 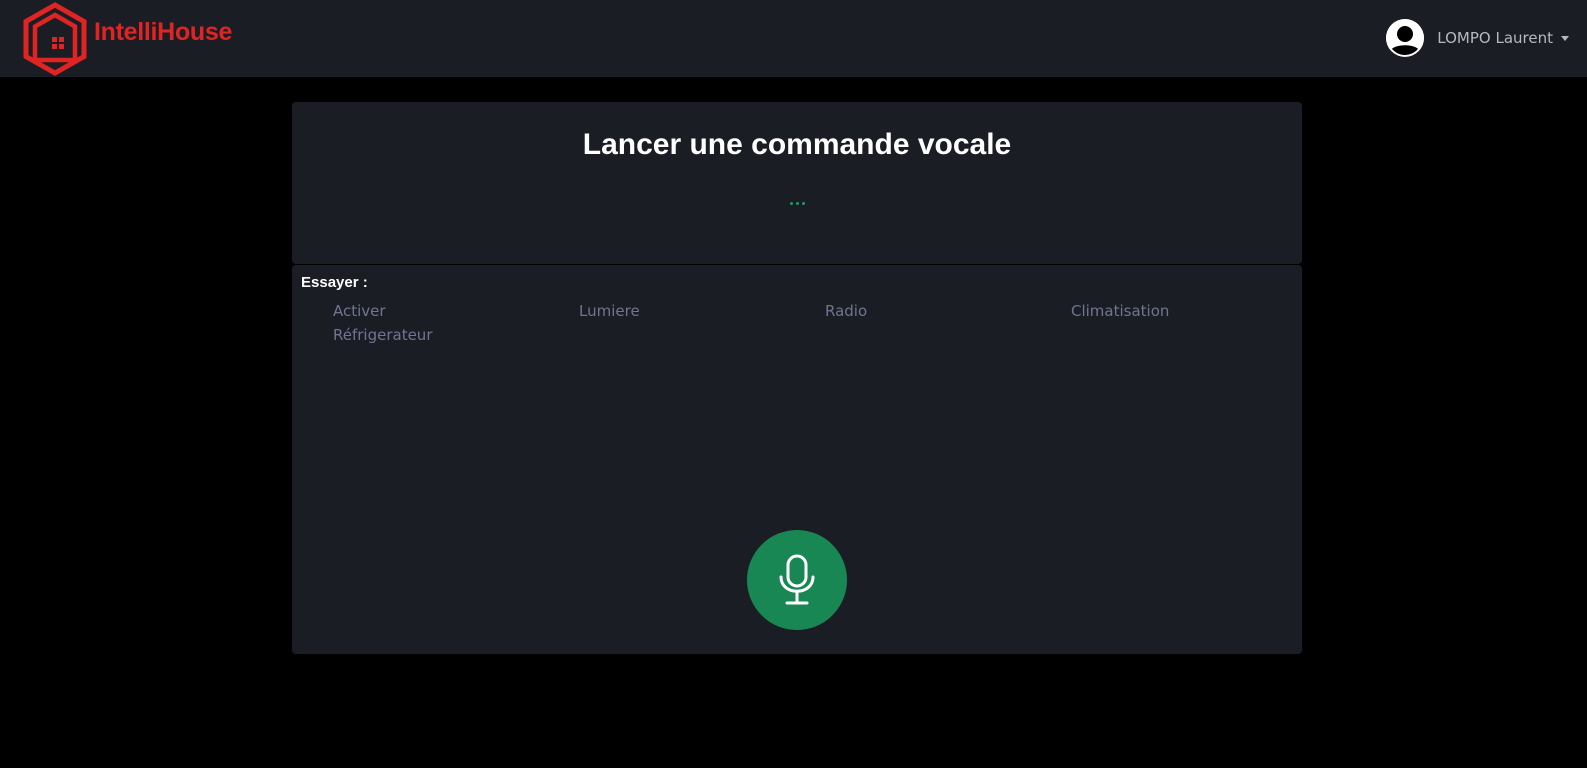 What do you see at coordinates (948, 311) in the screenshot?
I see `suggestion-radio: Radio` at bounding box center [948, 311].